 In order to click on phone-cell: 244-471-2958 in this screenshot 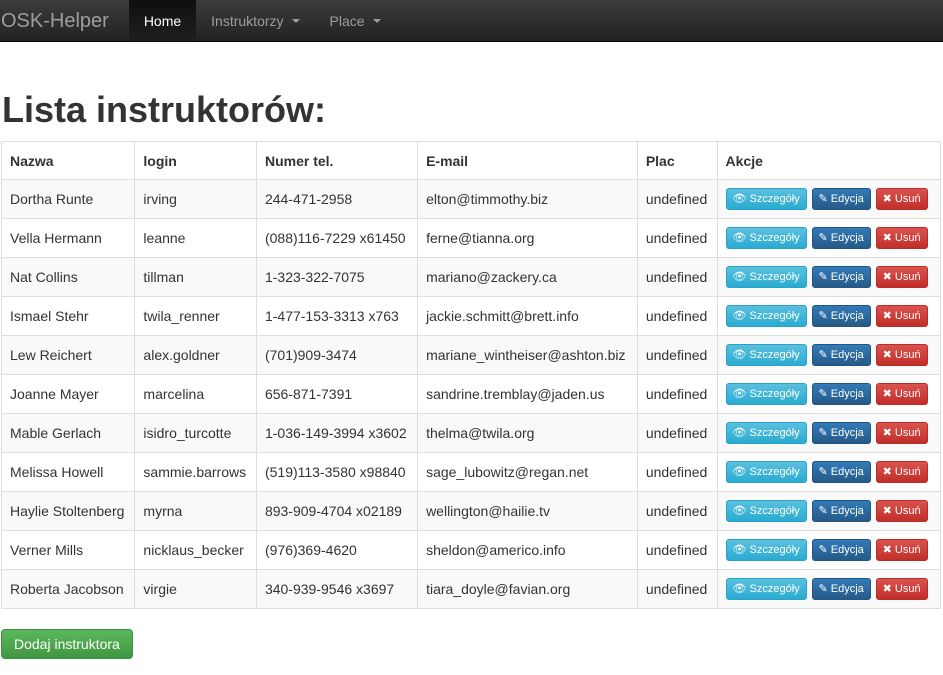, I will do `click(337, 199)`.